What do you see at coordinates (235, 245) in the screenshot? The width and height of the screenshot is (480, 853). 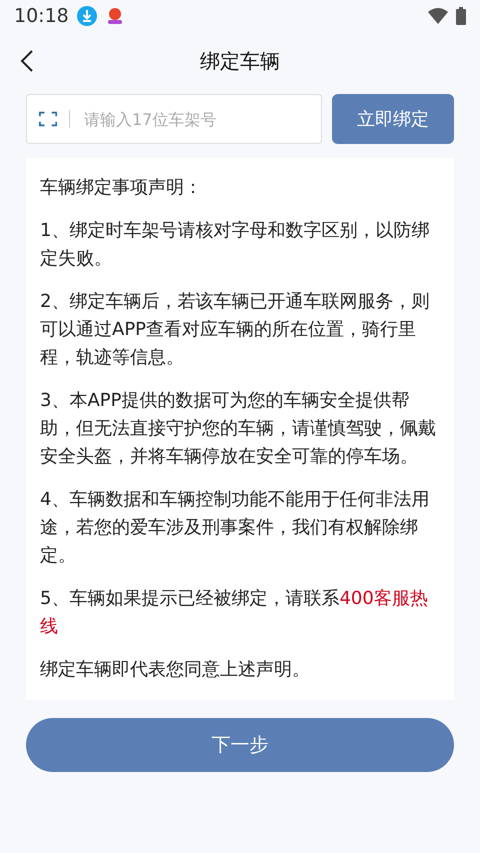 I see `notice-paragraph: 1、绑定时车架号请核对字母和数字区别，以防绑定失败。` at bounding box center [235, 245].